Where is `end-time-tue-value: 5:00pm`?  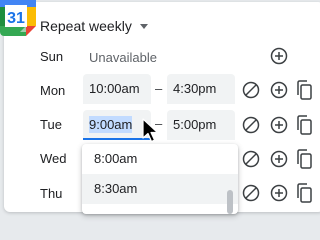
end-time-tue-value: 5:00pm is located at coordinates (195, 124).